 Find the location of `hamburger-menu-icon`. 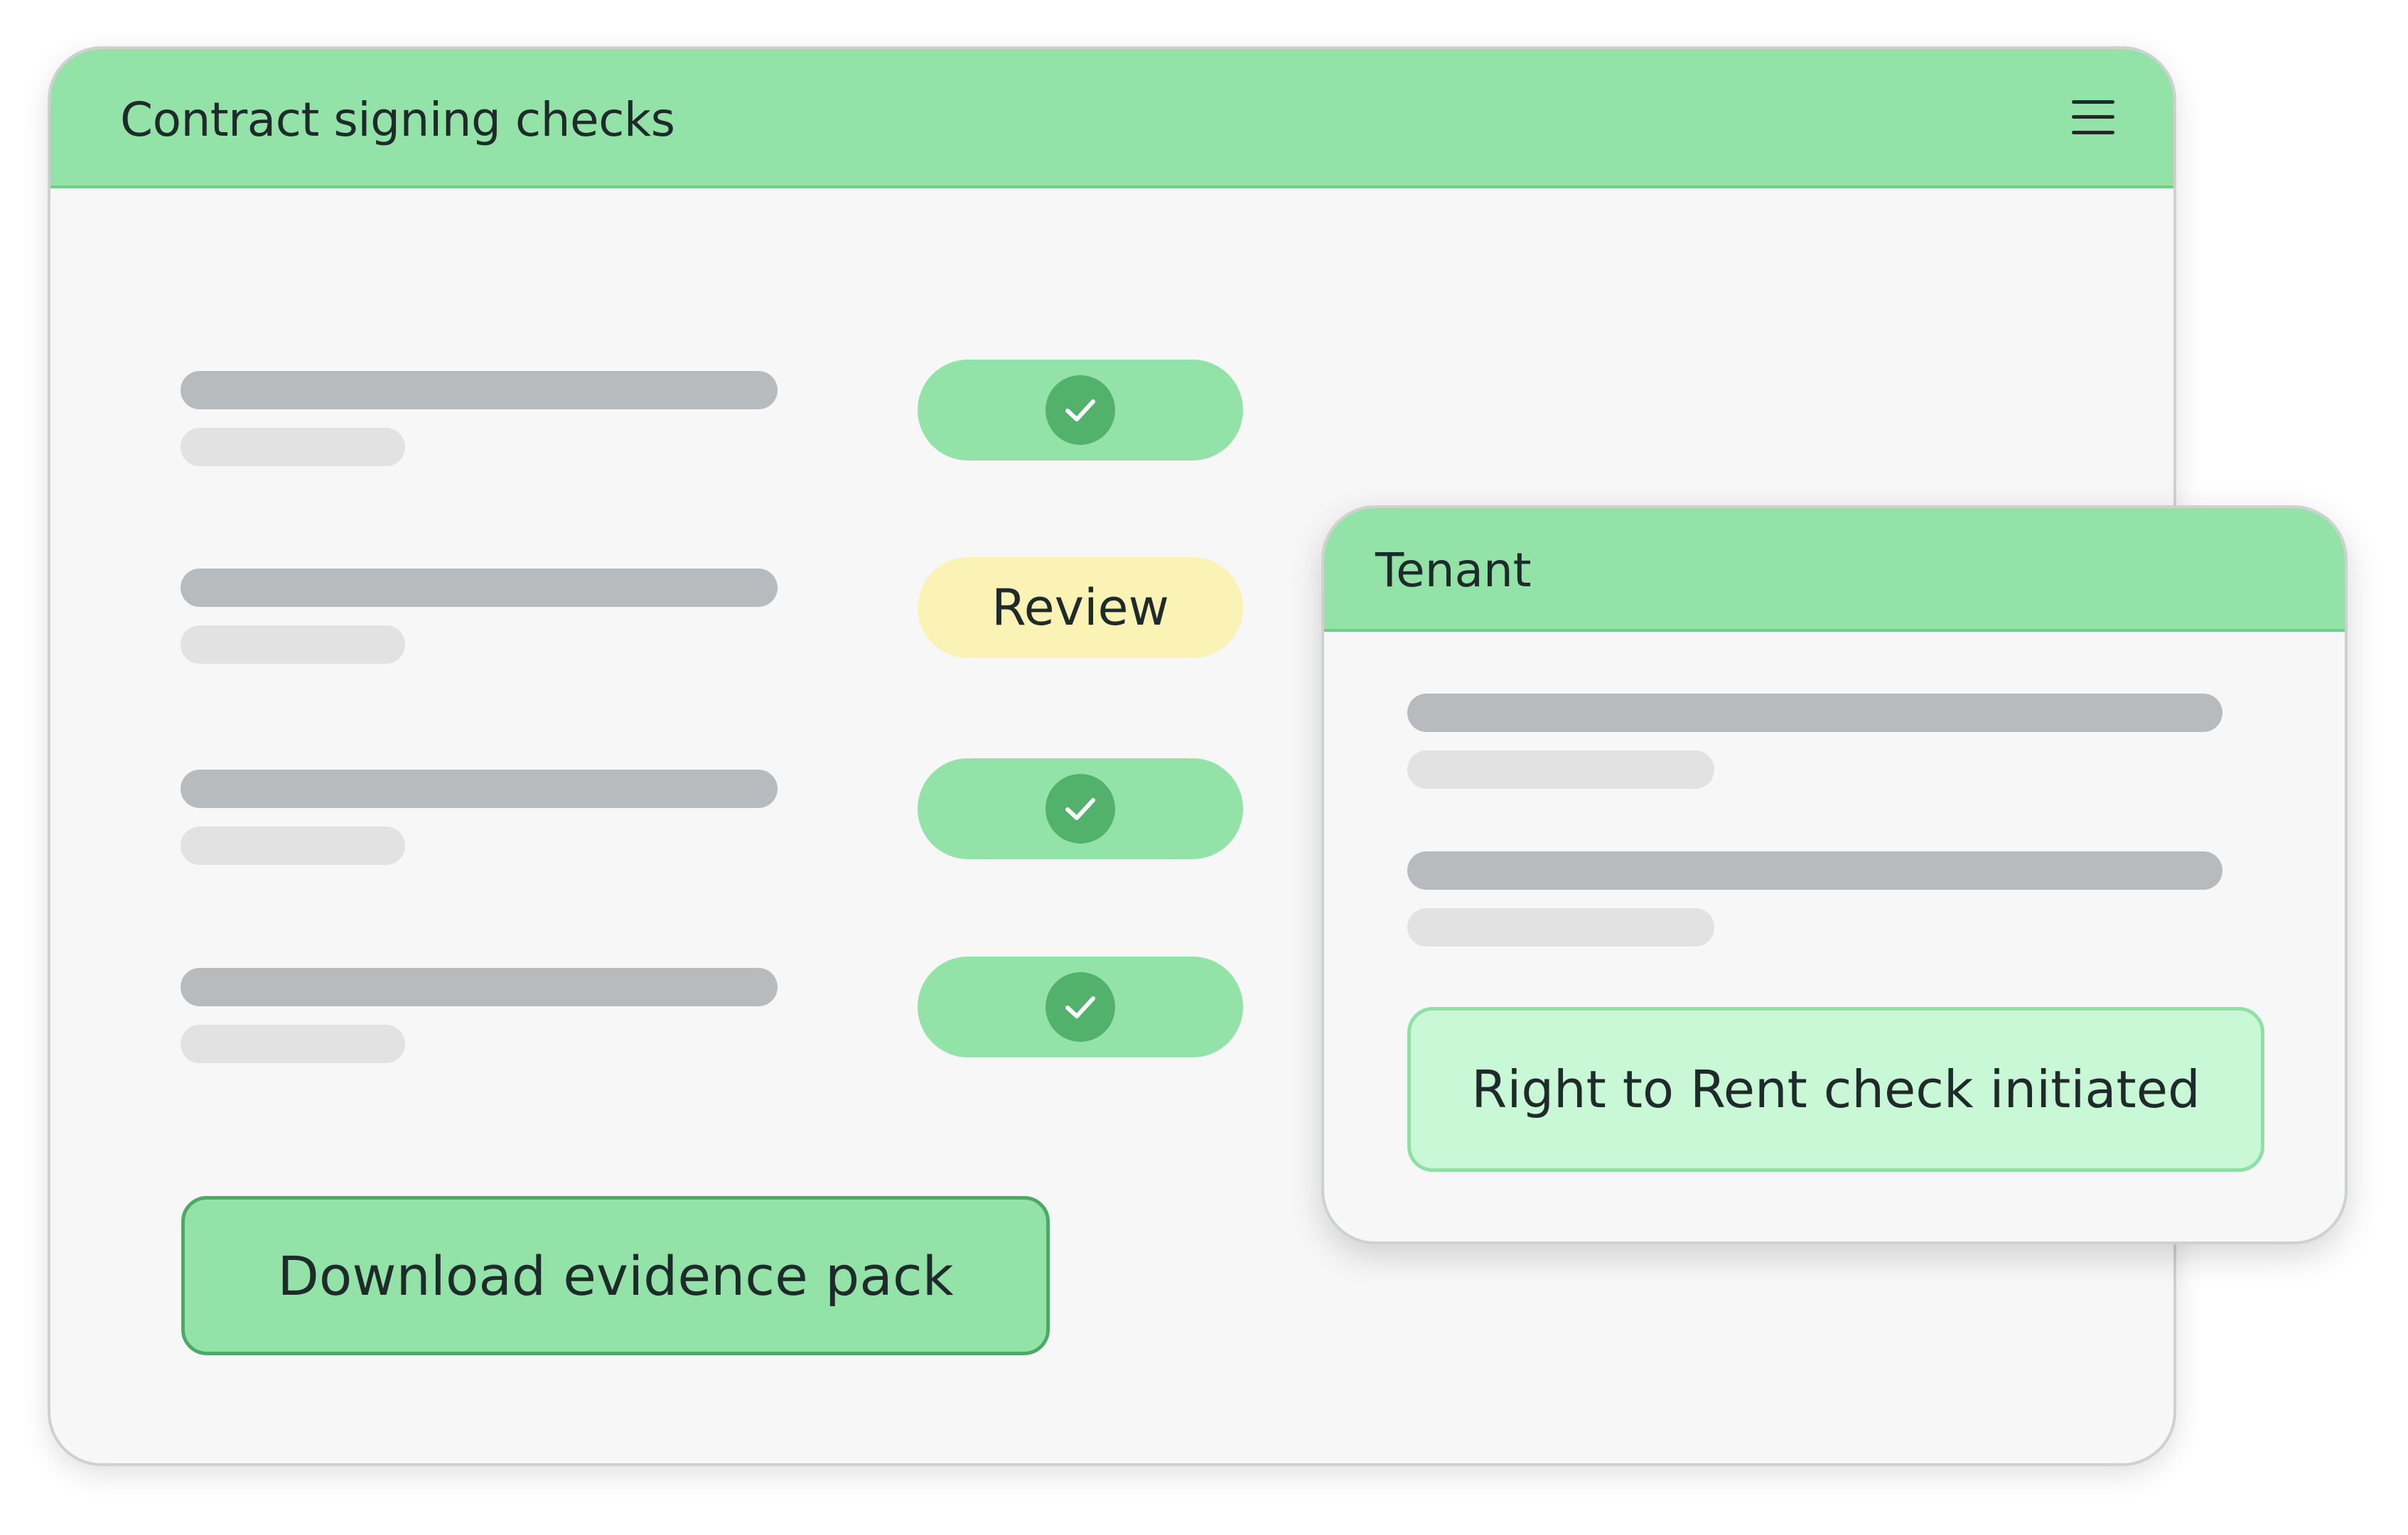

hamburger-menu-icon is located at coordinates (2093, 117).